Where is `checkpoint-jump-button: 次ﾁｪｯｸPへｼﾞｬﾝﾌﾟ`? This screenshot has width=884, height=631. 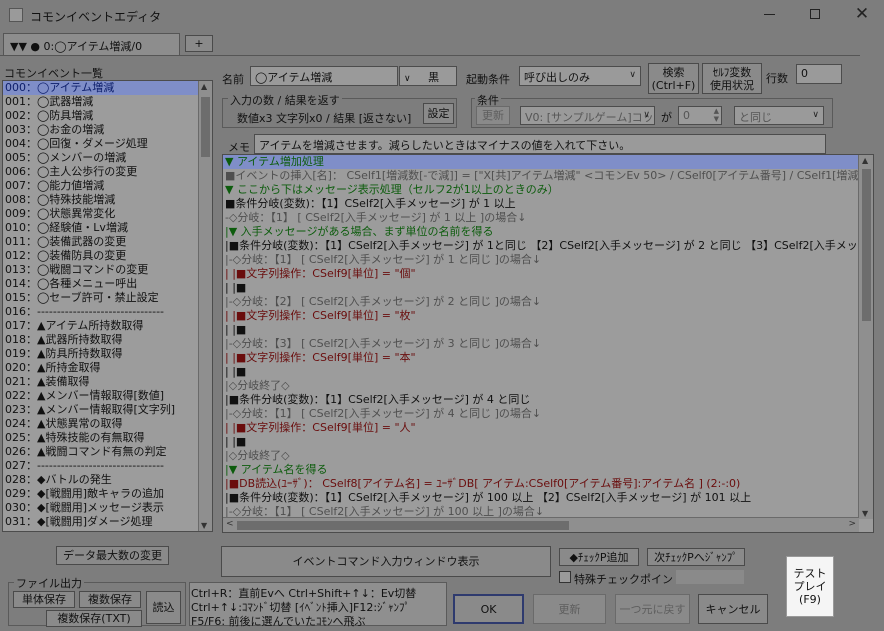 checkpoint-jump-button: 次ﾁｪｯｸPへｼﾞｬﾝﾌﾟ is located at coordinates (696, 557).